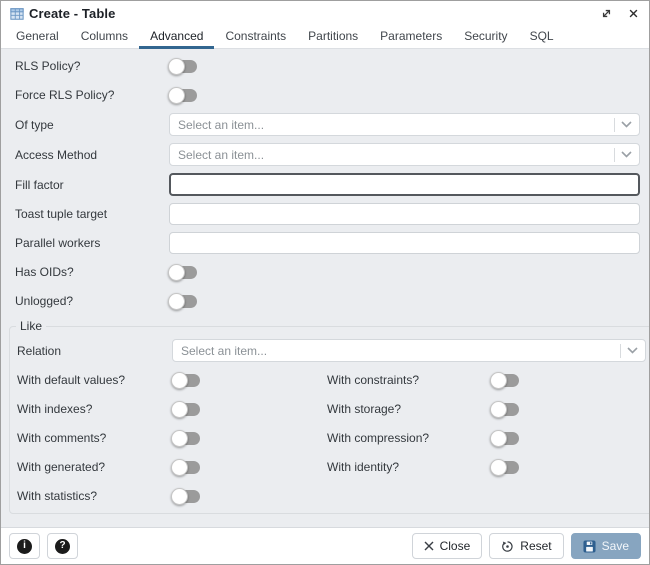 The image size is (650, 565). I want to click on table-icon, so click(17, 14).